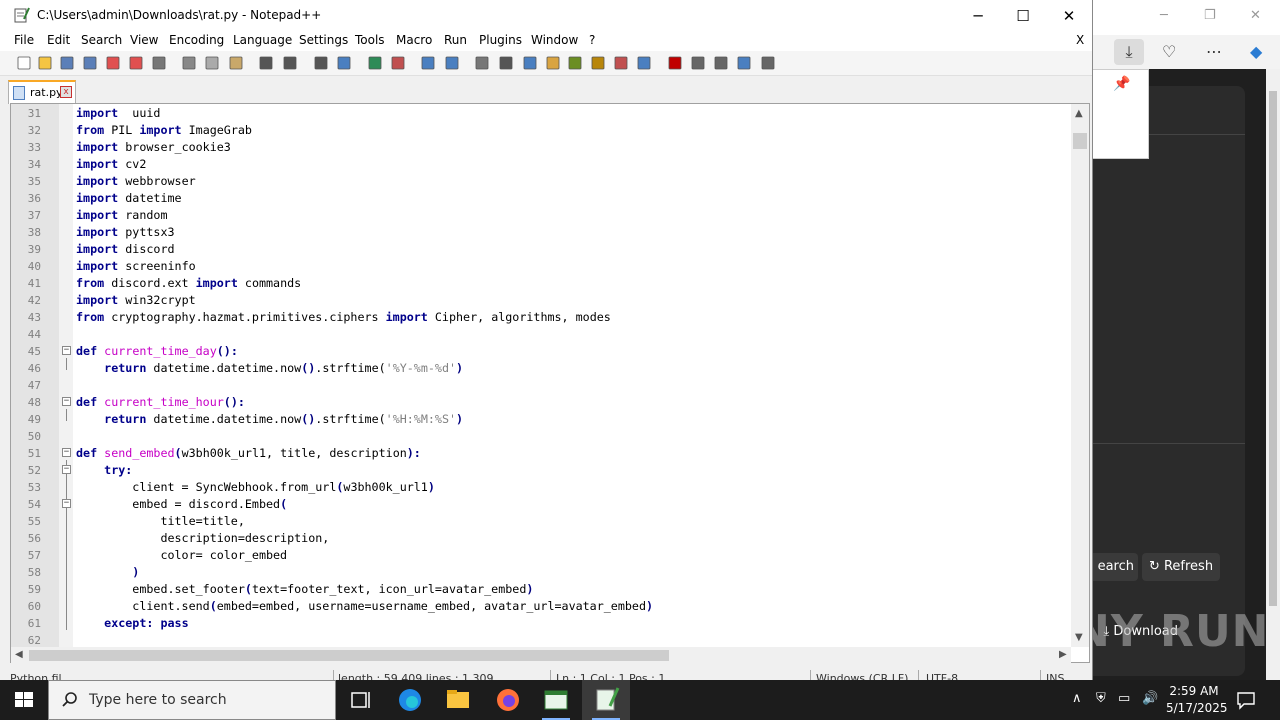 The image size is (1280, 724). I want to click on browser-scroll-thumb, so click(1273, 348).